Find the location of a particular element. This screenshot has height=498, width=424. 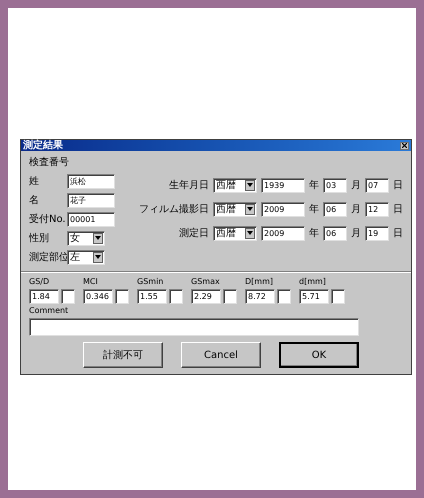

text-field: 00001 is located at coordinates (91, 219).